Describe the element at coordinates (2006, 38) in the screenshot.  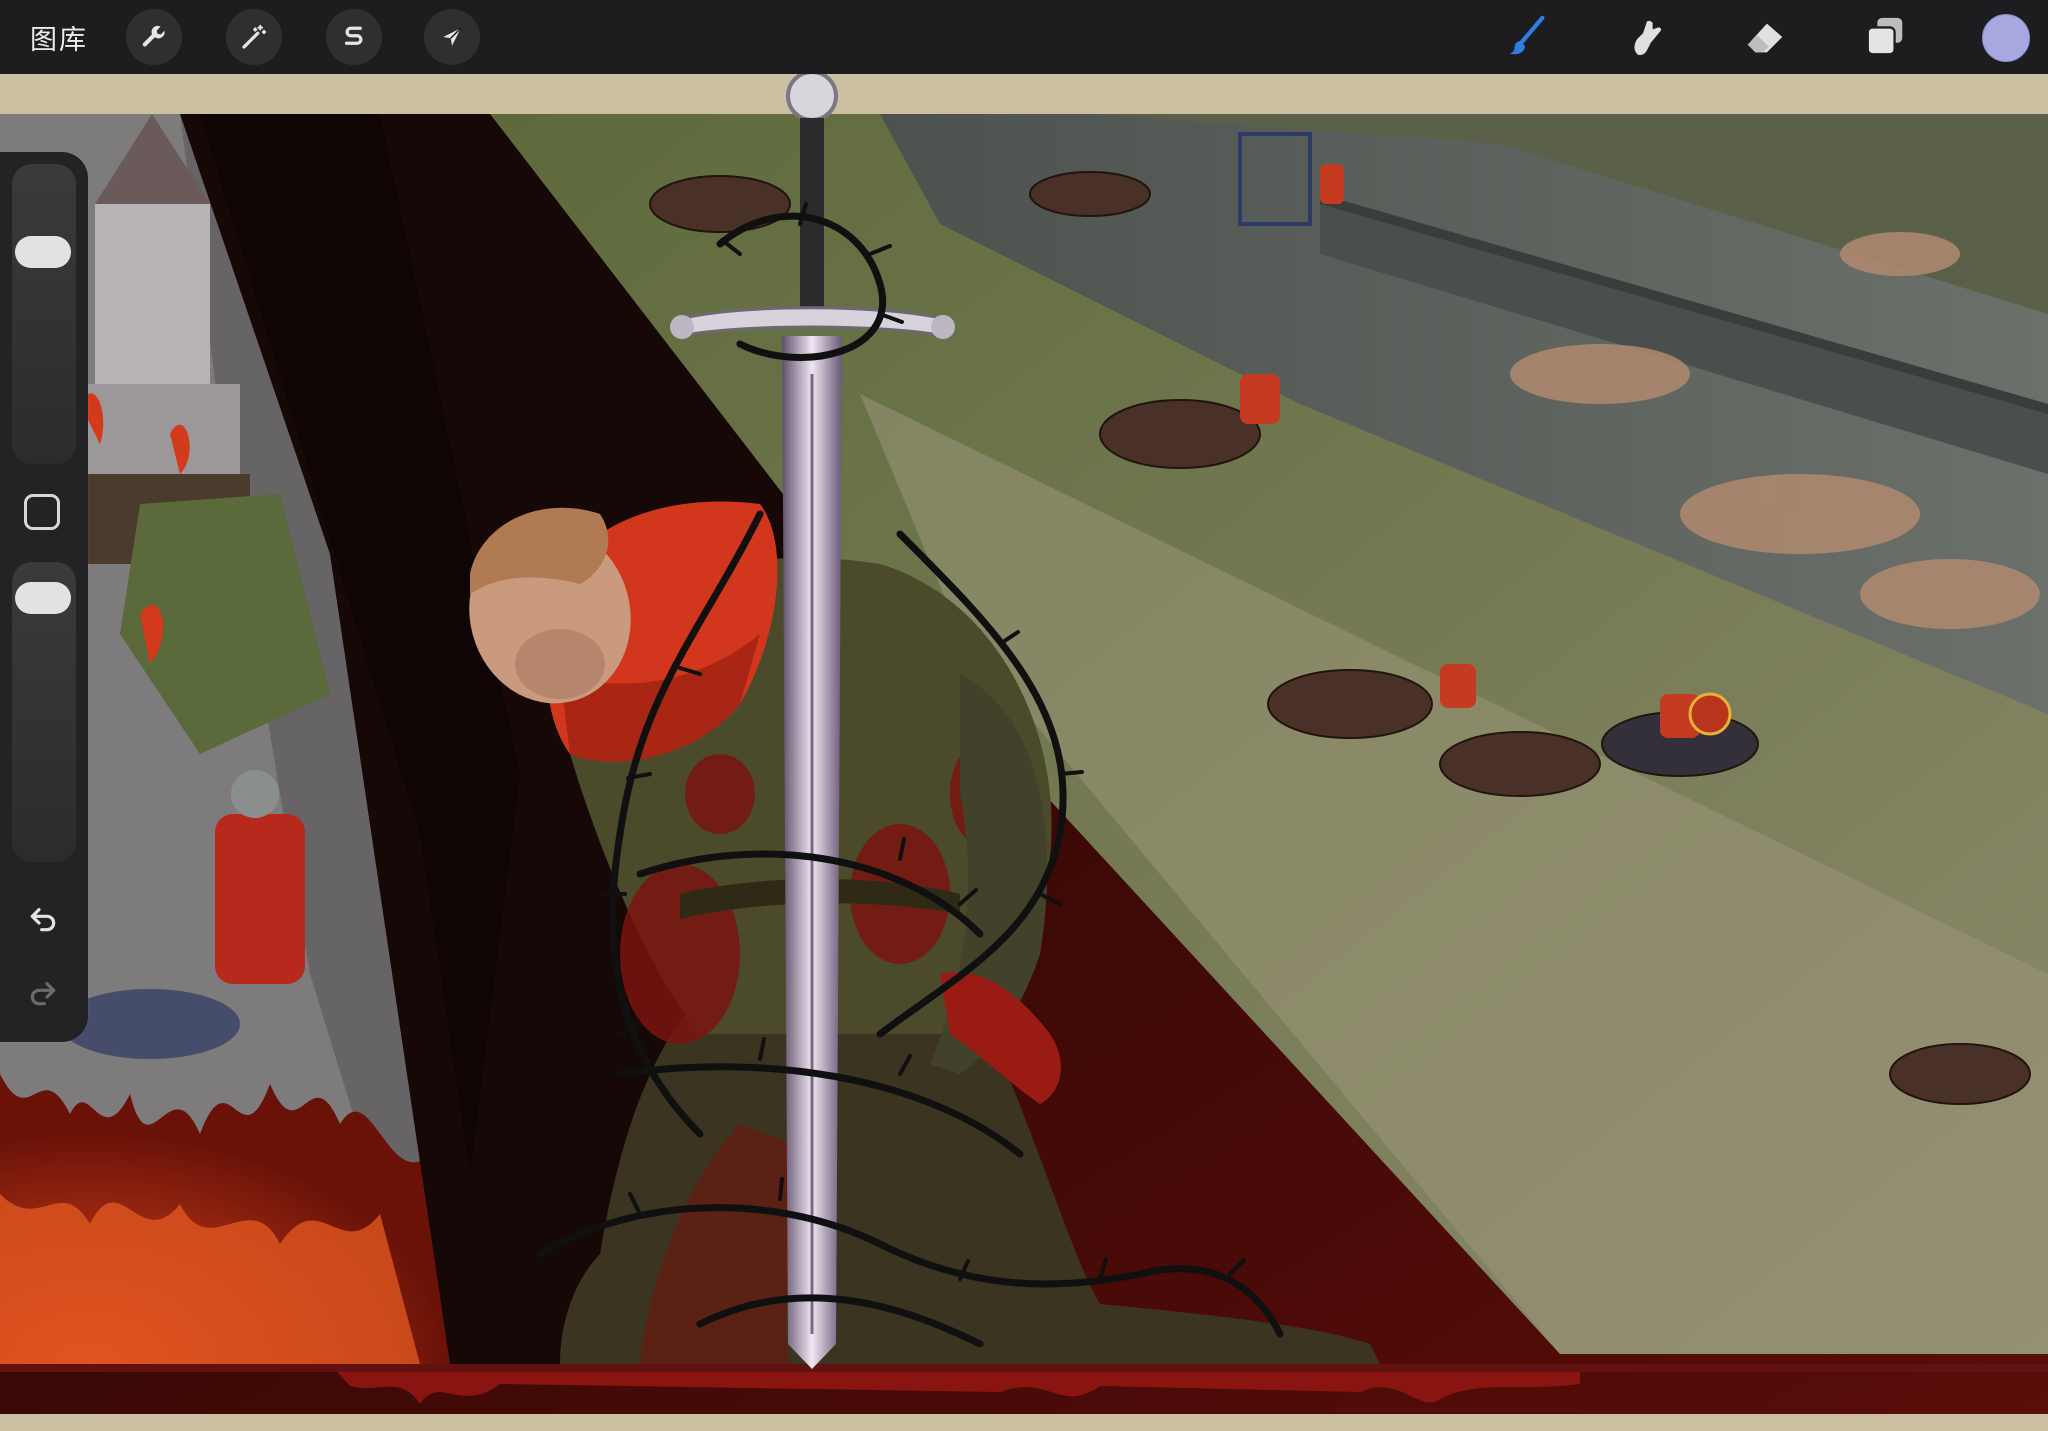
I see `color-picker-swatch` at that location.